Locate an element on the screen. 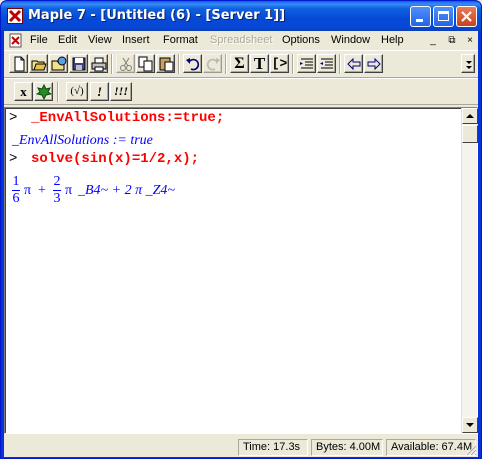  maple-input-line: solve(sin(x)=1/2,x); is located at coordinates (115, 159).